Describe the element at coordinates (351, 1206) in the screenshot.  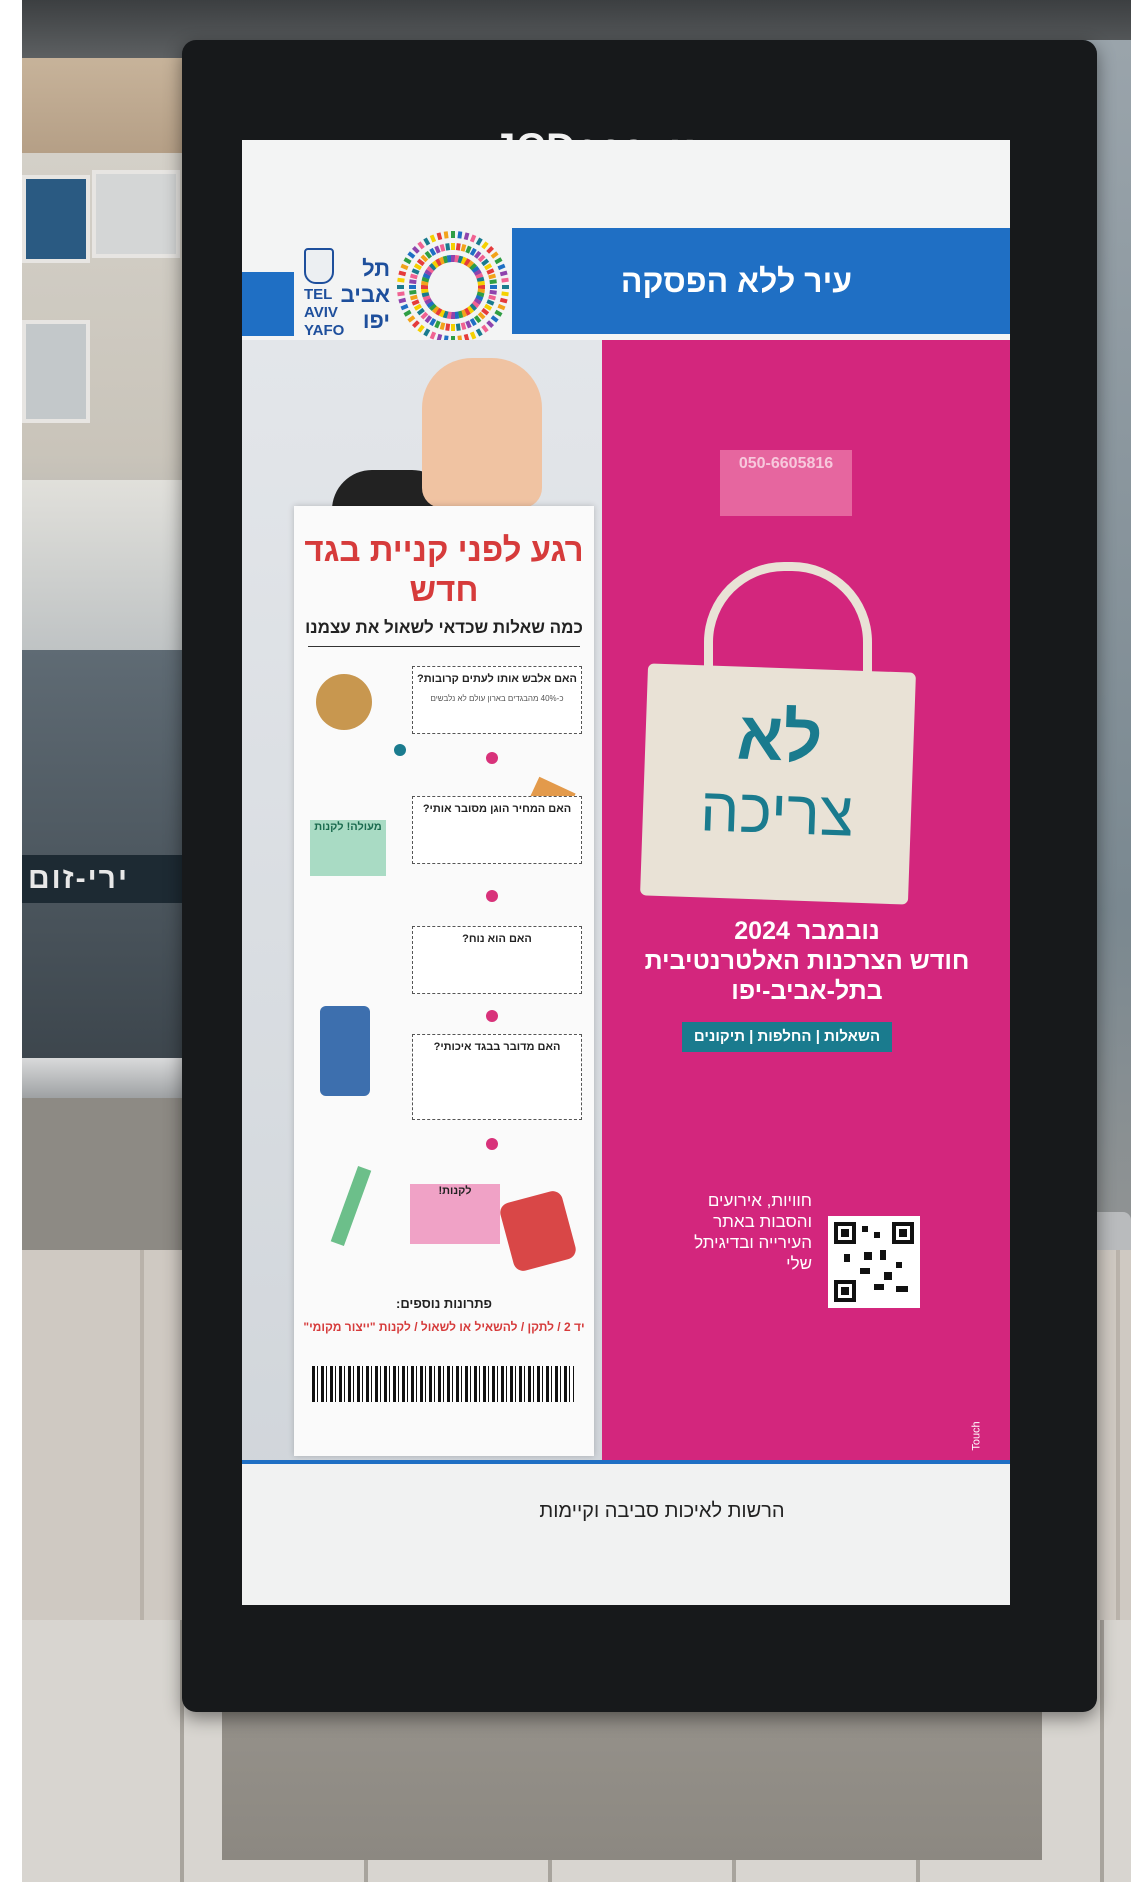
I see `measuring-tape-icon` at that location.